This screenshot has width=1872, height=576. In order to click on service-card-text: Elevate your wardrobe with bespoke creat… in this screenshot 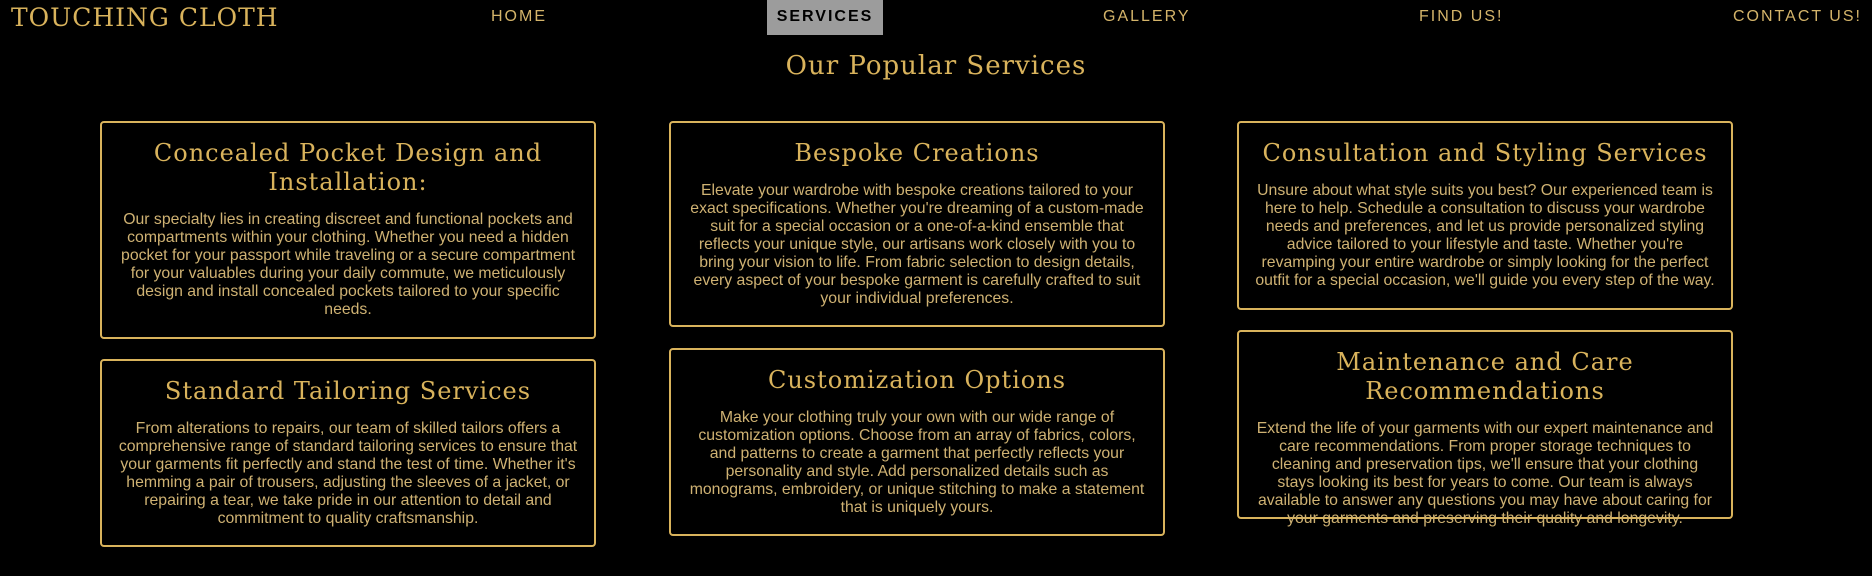, I will do `click(917, 244)`.